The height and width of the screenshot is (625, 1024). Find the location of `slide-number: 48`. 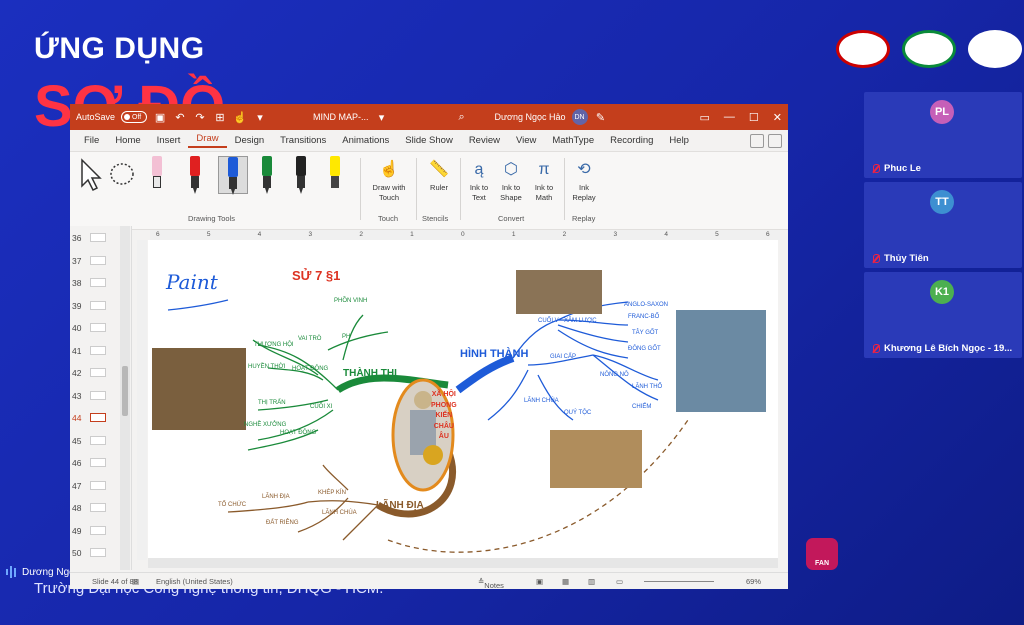

slide-number: 48 is located at coordinates (77, 508).